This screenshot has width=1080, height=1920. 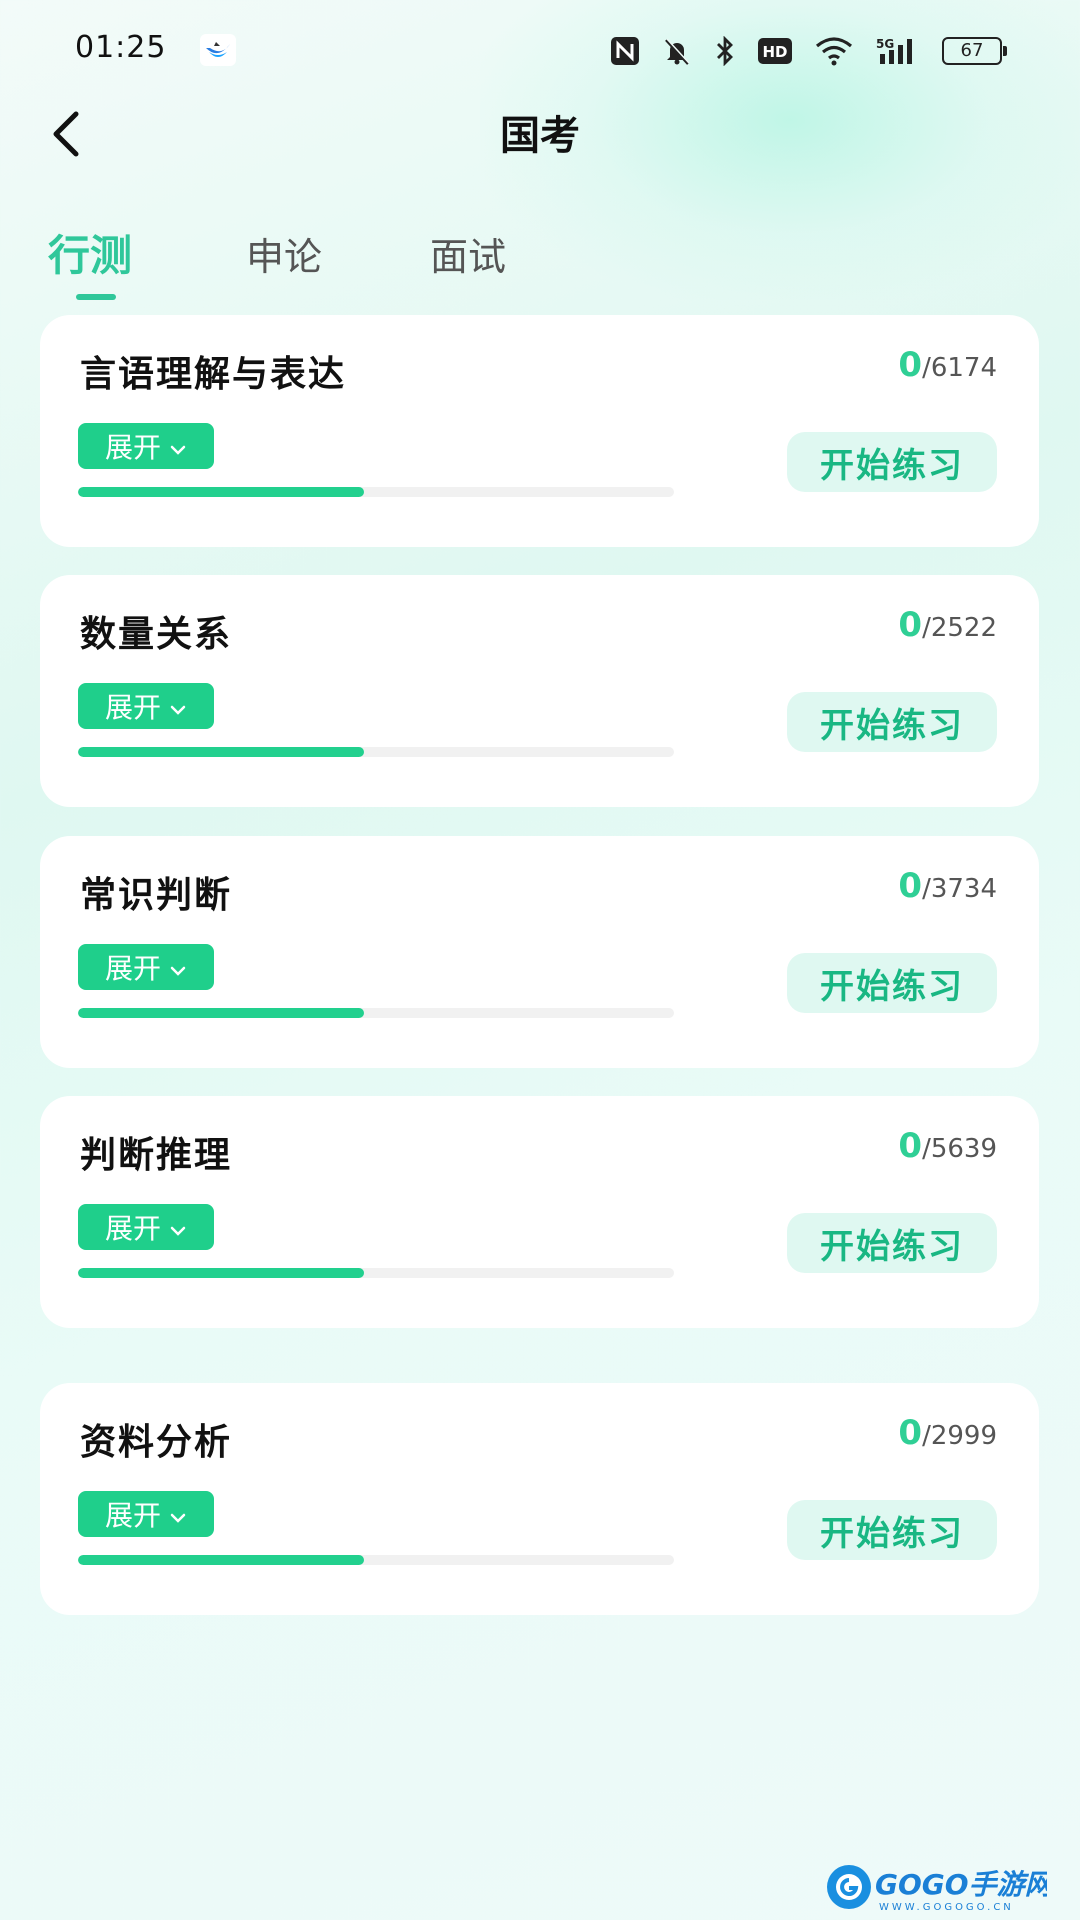 I want to click on battery-indicator: 67, so click(x=974, y=51).